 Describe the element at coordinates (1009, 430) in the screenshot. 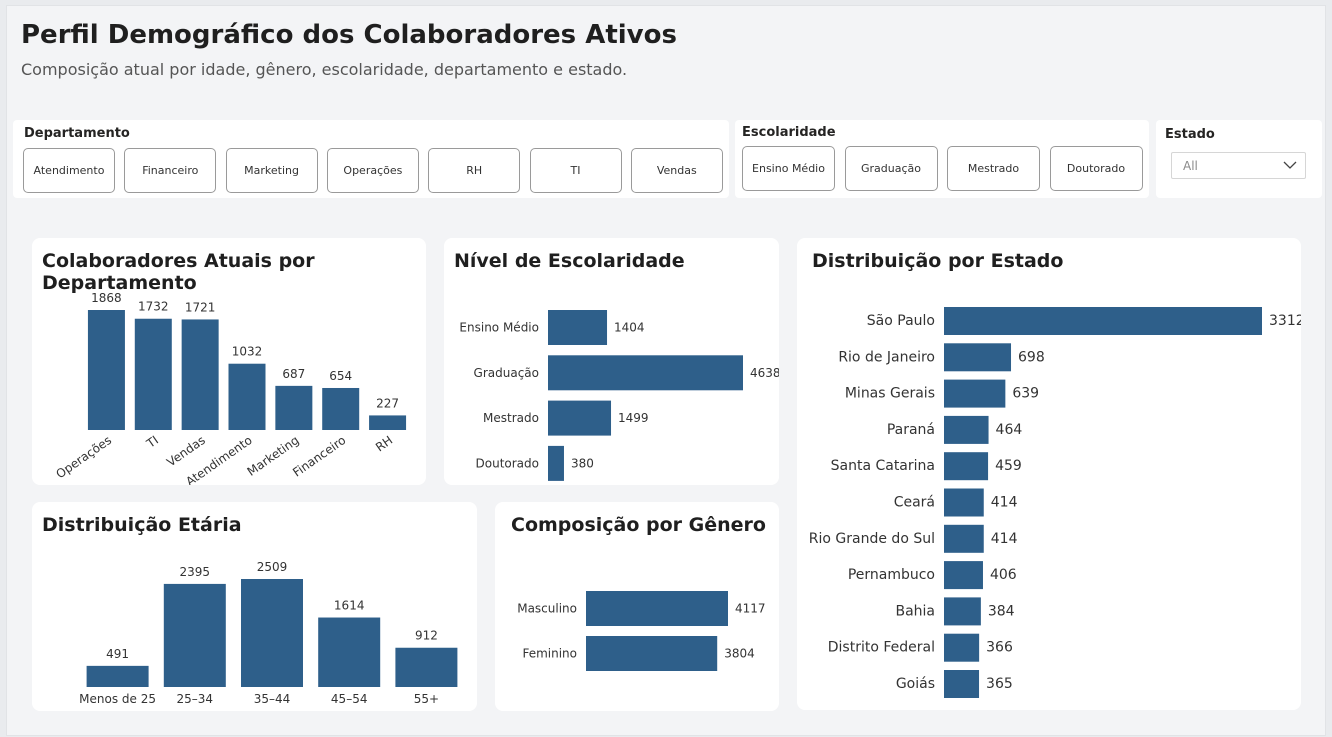

I see `data-label-parana: 464` at that location.